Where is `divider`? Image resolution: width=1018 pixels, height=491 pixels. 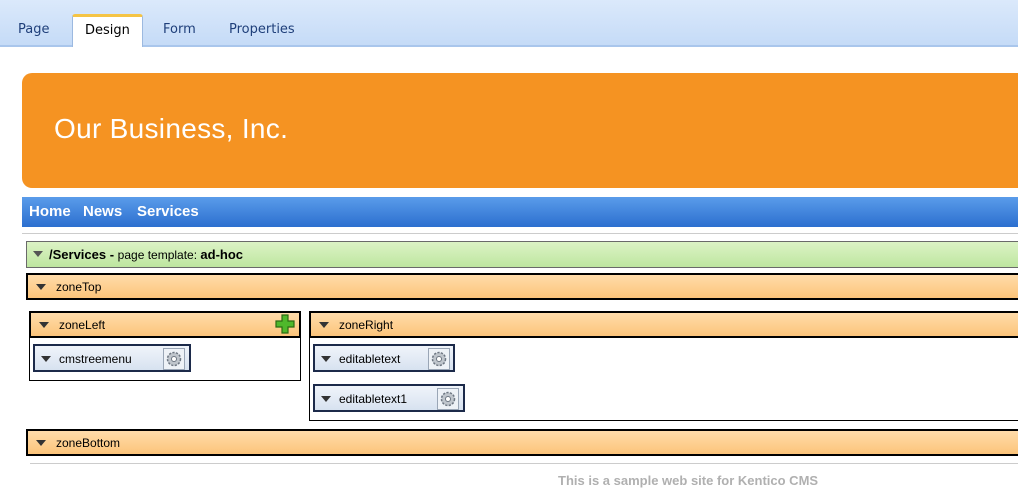 divider is located at coordinates (520, 233).